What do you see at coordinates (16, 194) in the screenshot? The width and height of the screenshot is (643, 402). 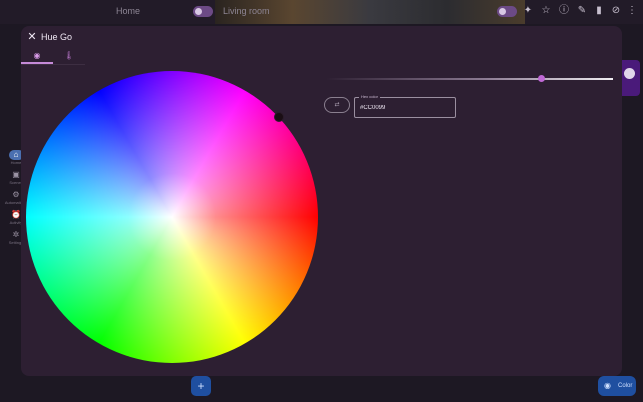 I see `automations-icon: ⚙` at bounding box center [16, 194].